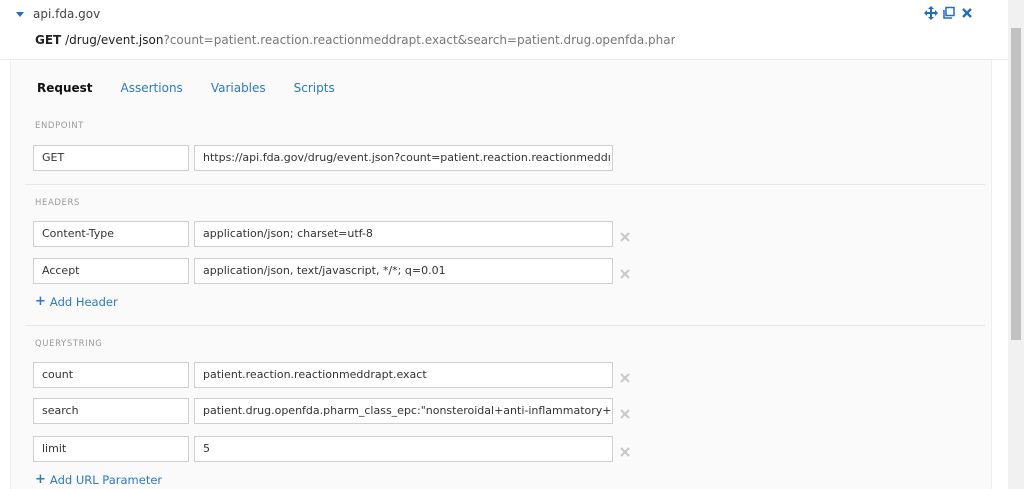 This screenshot has width=1024, height=489. Describe the element at coordinates (111, 449) in the screenshot. I see `query-key-input: limit` at that location.